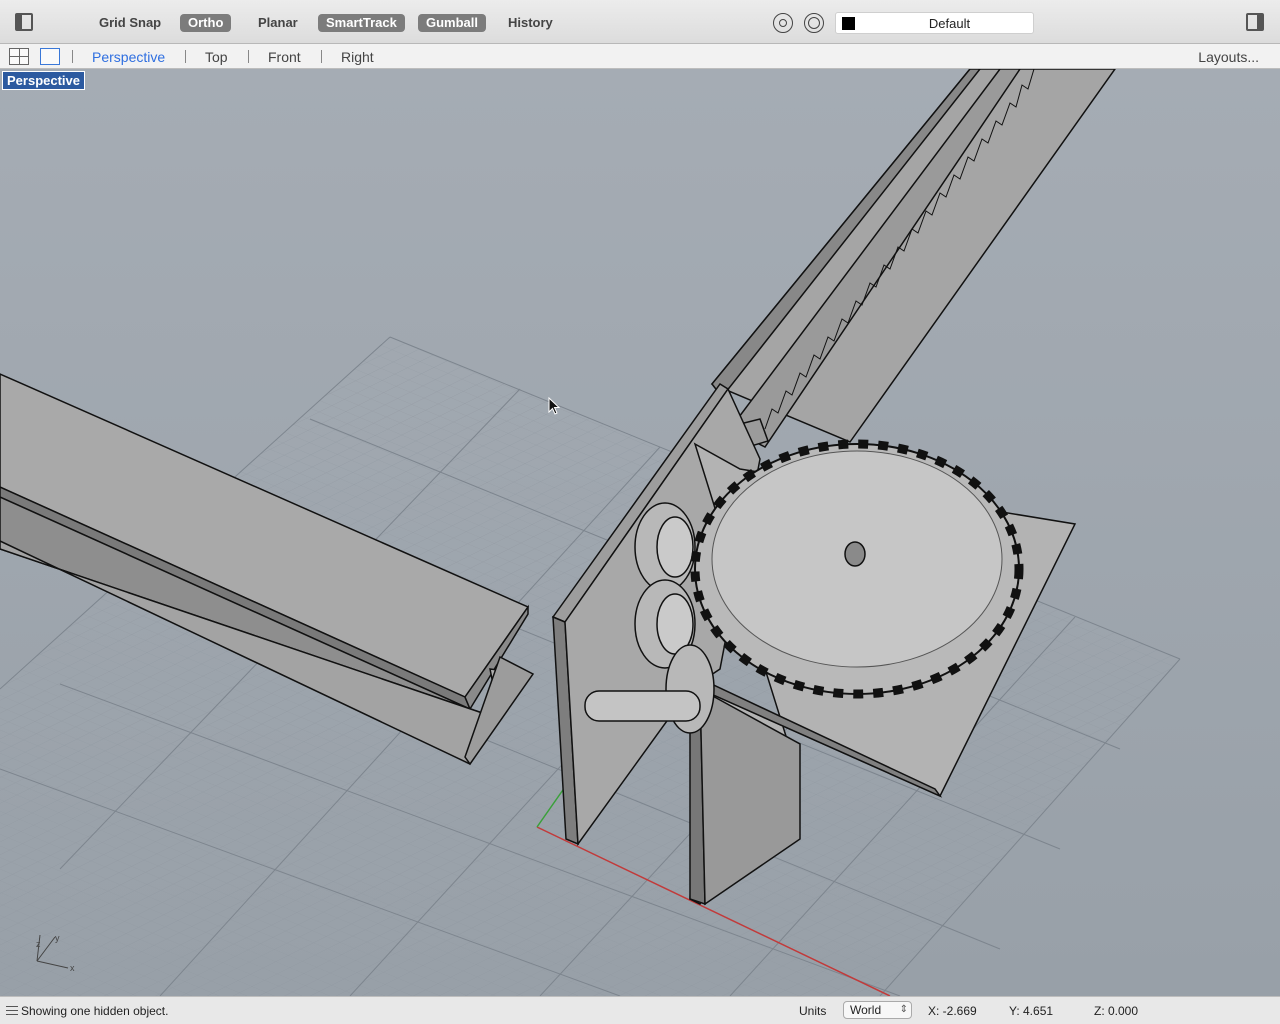 The height and width of the screenshot is (1024, 1280). Describe the element at coordinates (452, 23) in the screenshot. I see `gumball-toggle: Gumball` at that location.